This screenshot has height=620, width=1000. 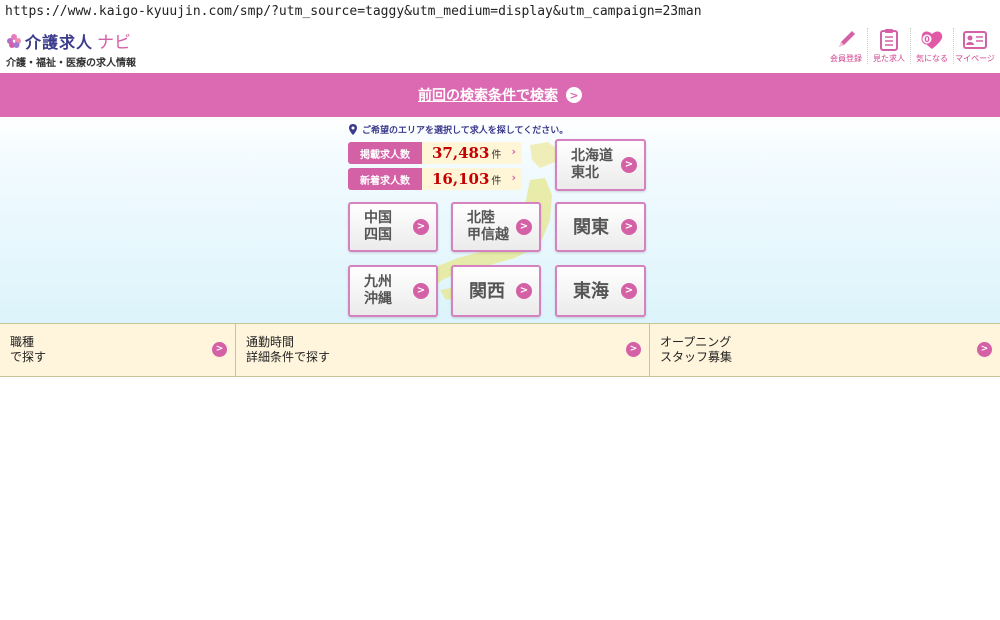 What do you see at coordinates (378, 218) in the screenshot?
I see `region-label: 中国` at bounding box center [378, 218].